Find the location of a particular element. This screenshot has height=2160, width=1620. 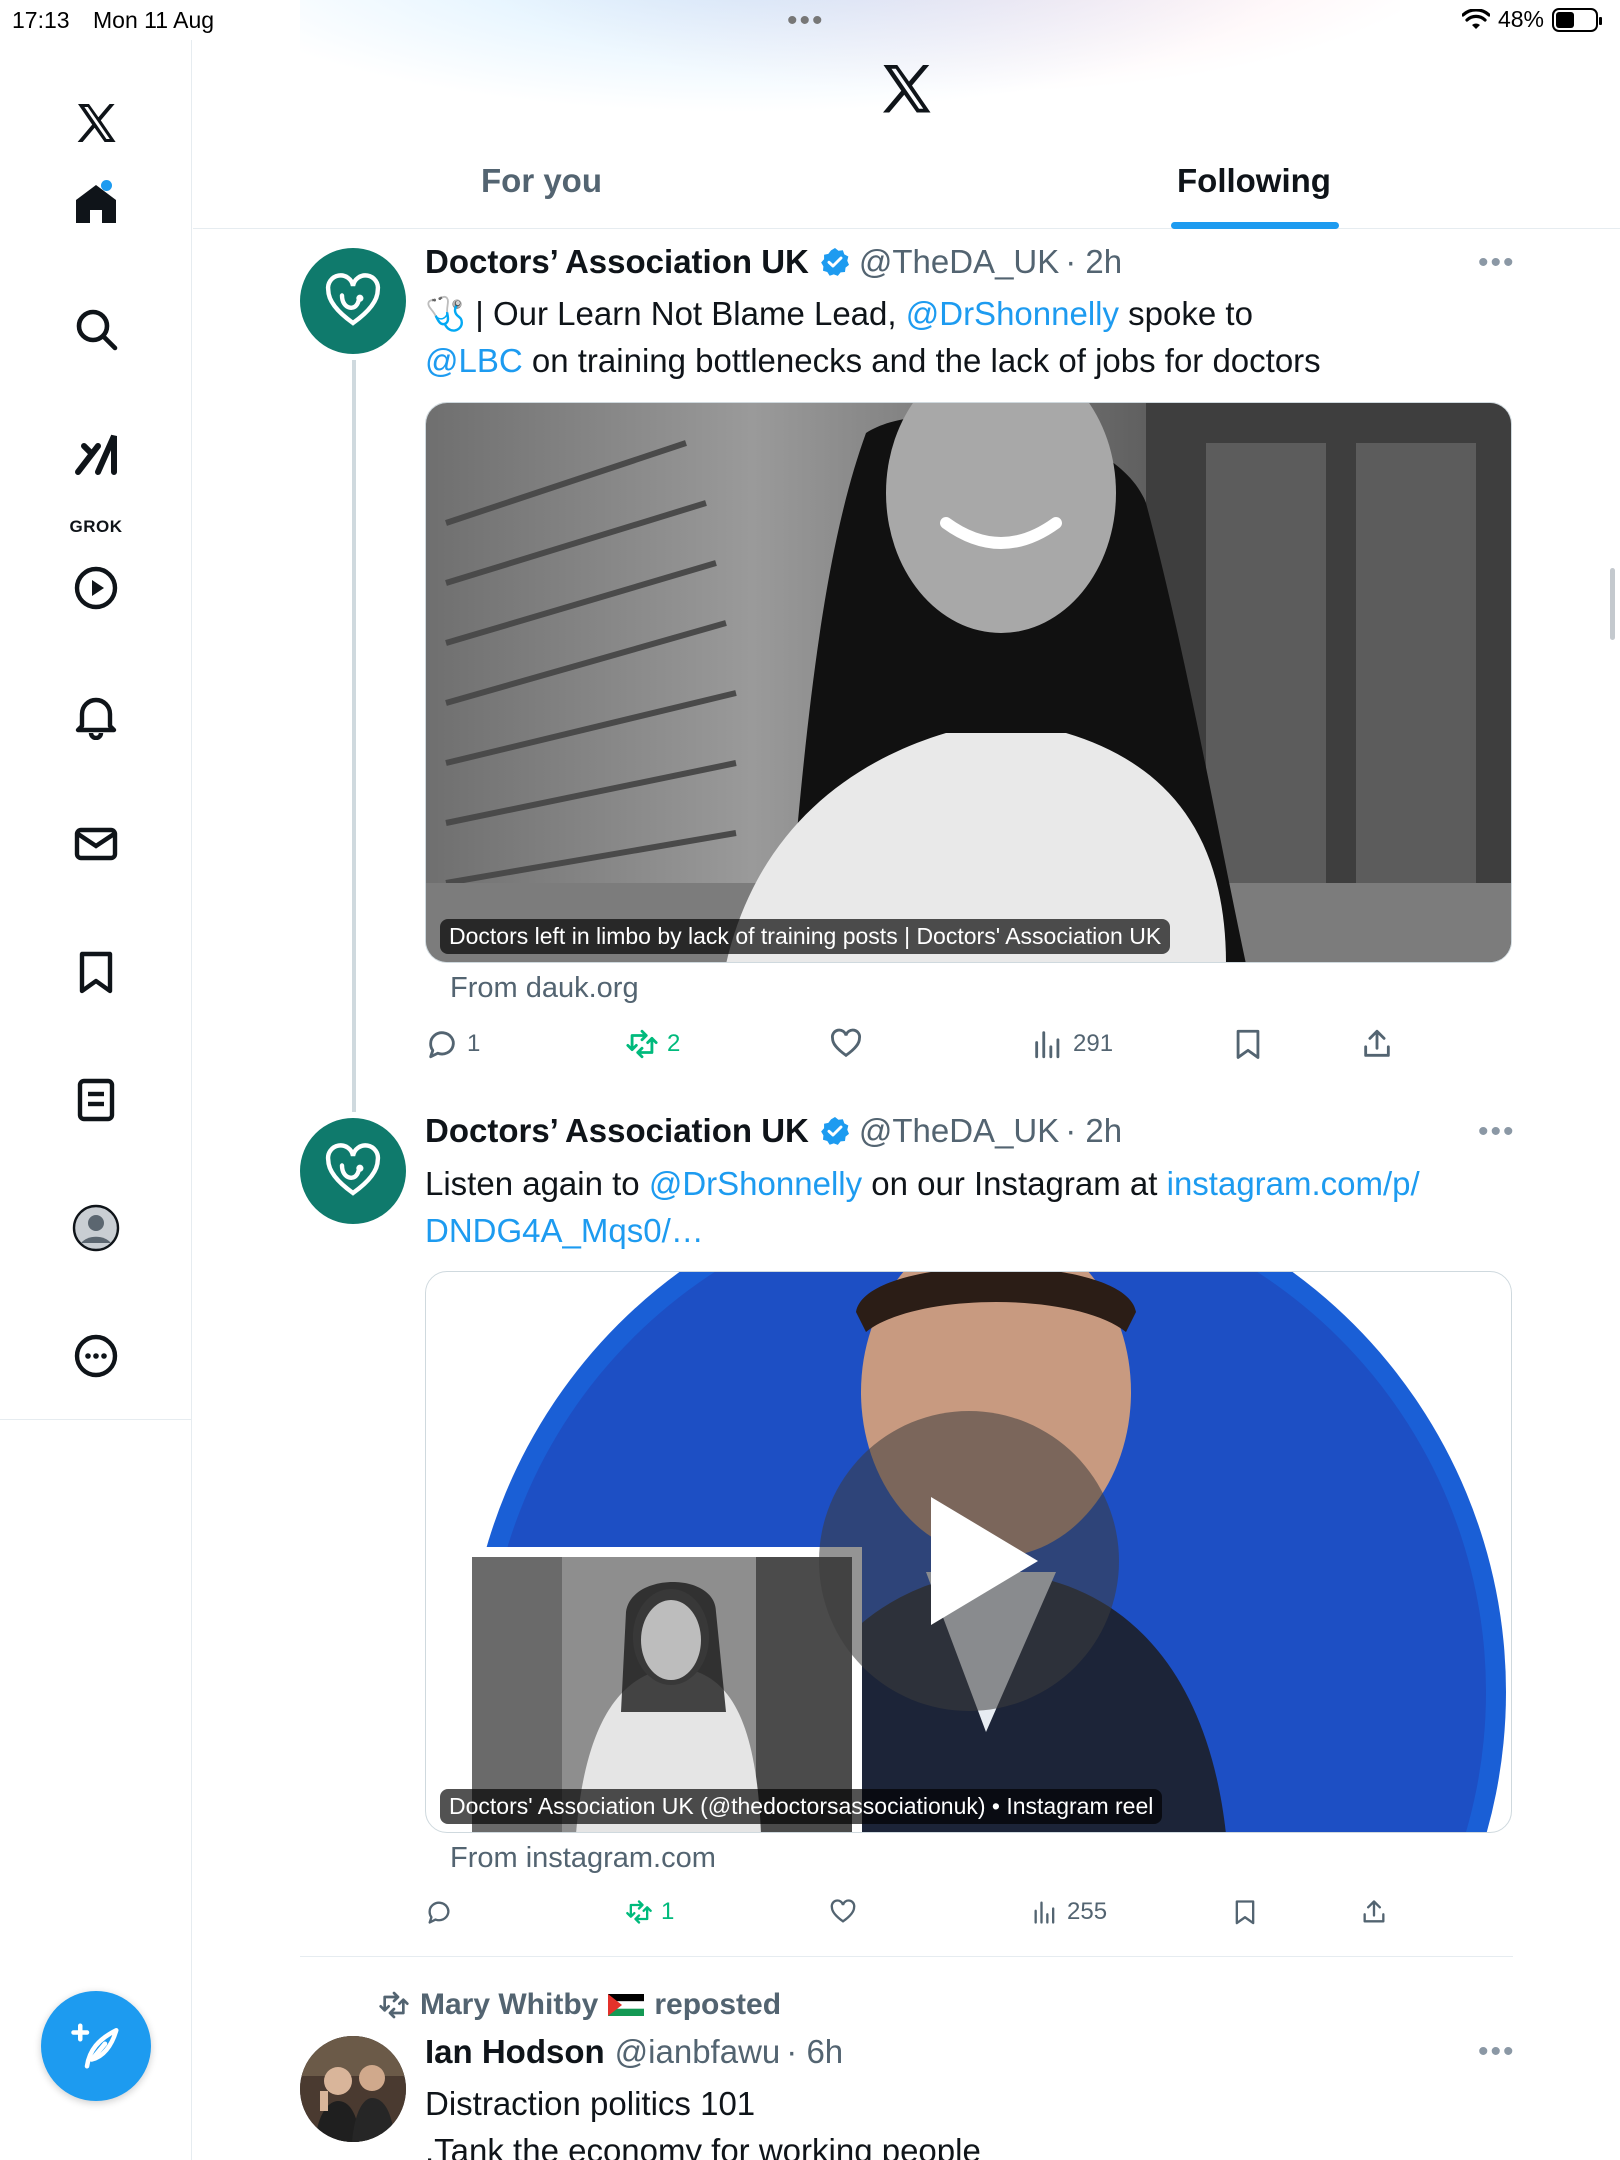

mention-link: @LBC is located at coordinates (474, 360).